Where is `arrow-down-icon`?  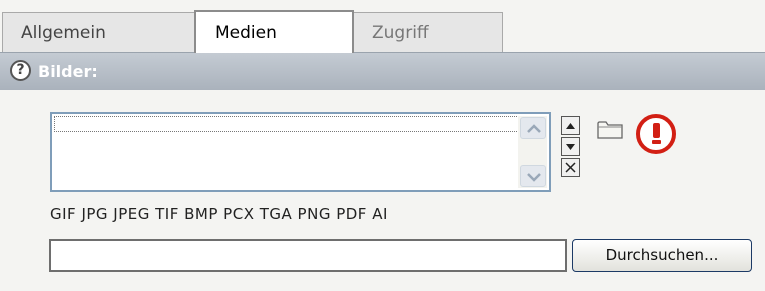 arrow-down-icon is located at coordinates (570, 147).